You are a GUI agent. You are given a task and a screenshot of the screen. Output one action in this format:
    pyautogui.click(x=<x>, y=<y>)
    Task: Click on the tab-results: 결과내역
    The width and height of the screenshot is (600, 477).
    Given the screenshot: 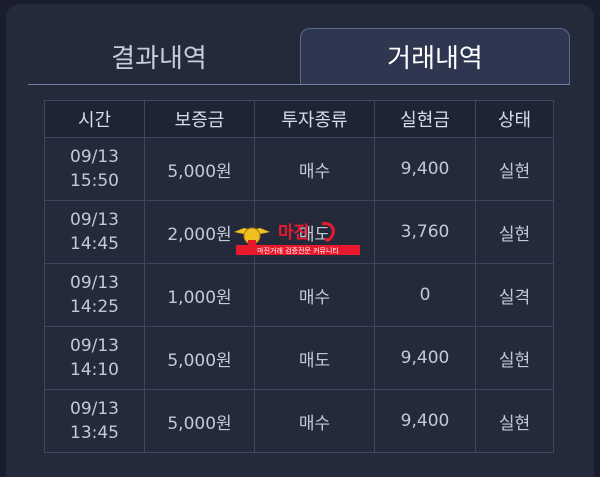 What is the action you would take?
    pyautogui.click(x=159, y=56)
    